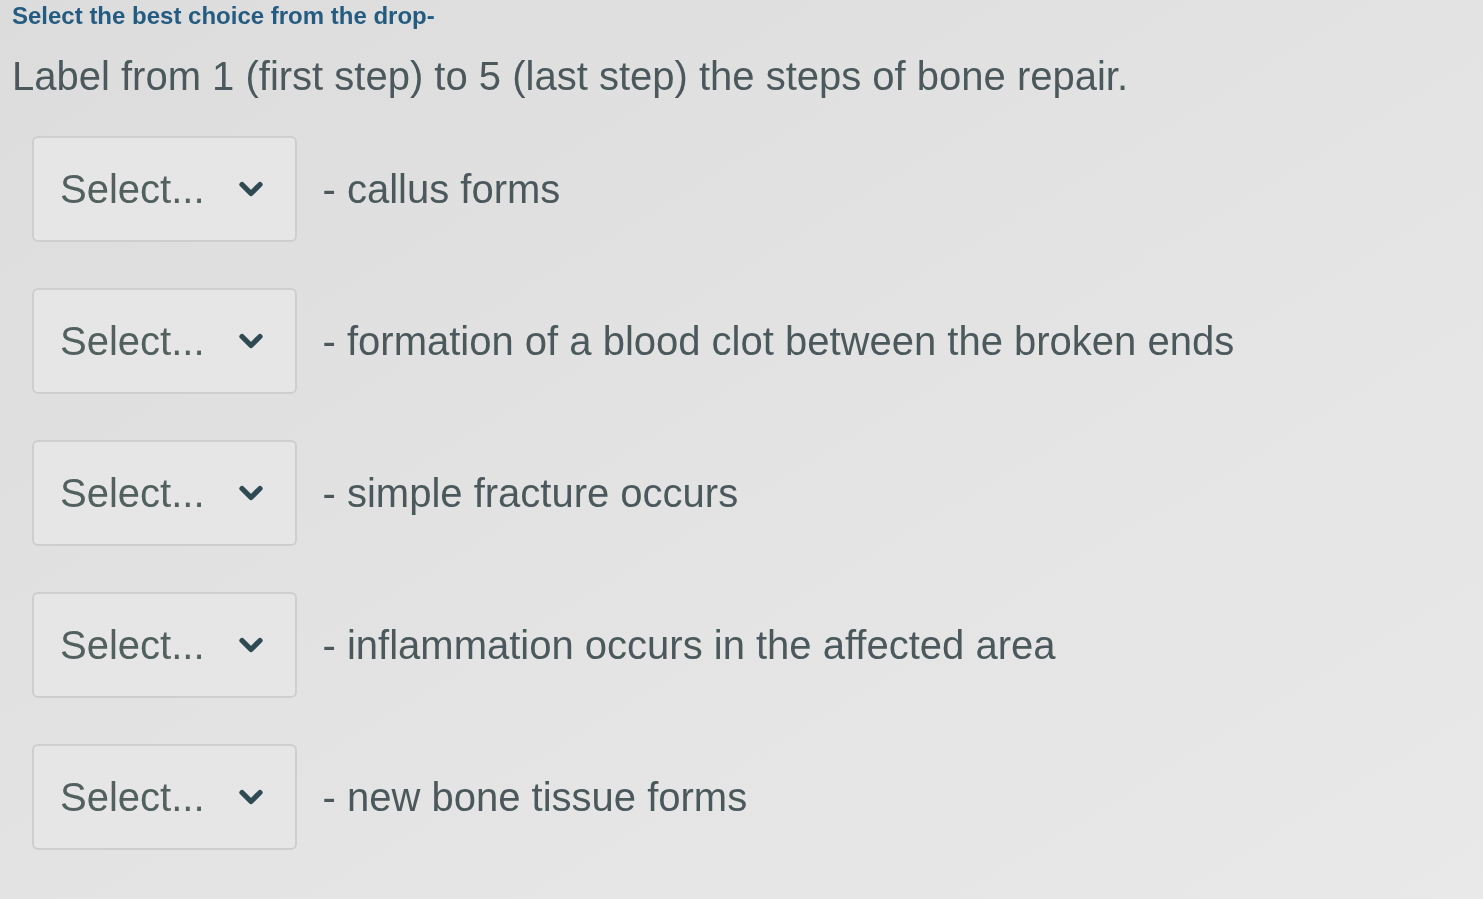 Image resolution: width=1483 pixels, height=899 pixels. Describe the element at coordinates (535, 797) in the screenshot. I see `step-description: - new bone tissue forms` at that location.